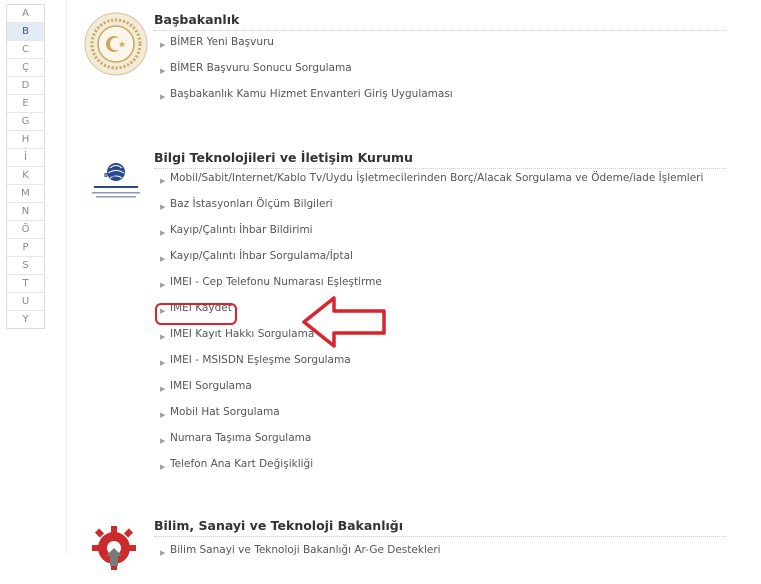  What do you see at coordinates (440, 527) in the screenshot?
I see `section-title: Bilim, Sanayi ve Teknoloji Bakanlığı` at bounding box center [440, 527].